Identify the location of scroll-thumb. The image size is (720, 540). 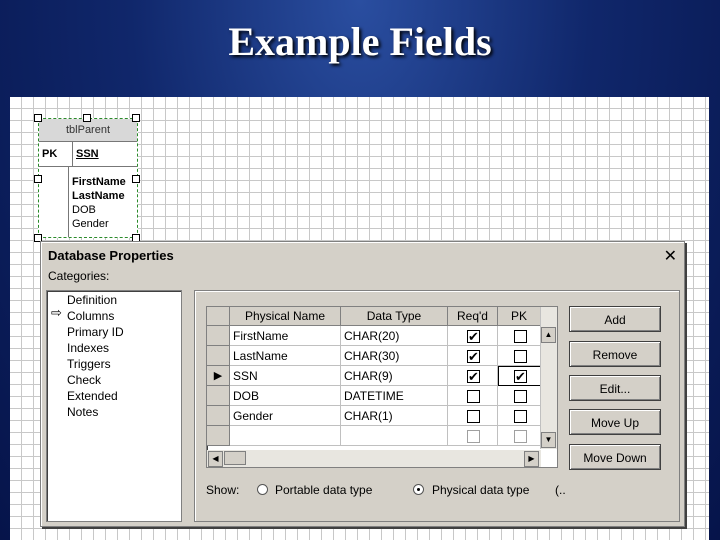
(235, 458).